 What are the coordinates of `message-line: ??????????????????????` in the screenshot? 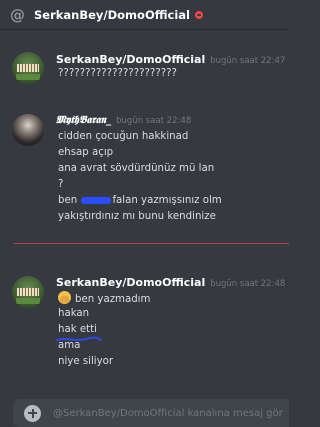 It's located at (117, 73).